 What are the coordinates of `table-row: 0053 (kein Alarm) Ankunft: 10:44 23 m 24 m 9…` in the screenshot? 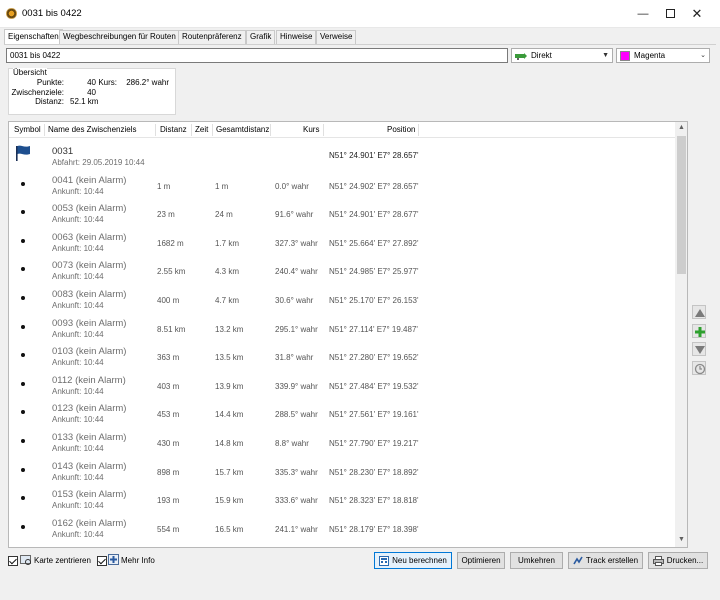 It's located at (342, 213).